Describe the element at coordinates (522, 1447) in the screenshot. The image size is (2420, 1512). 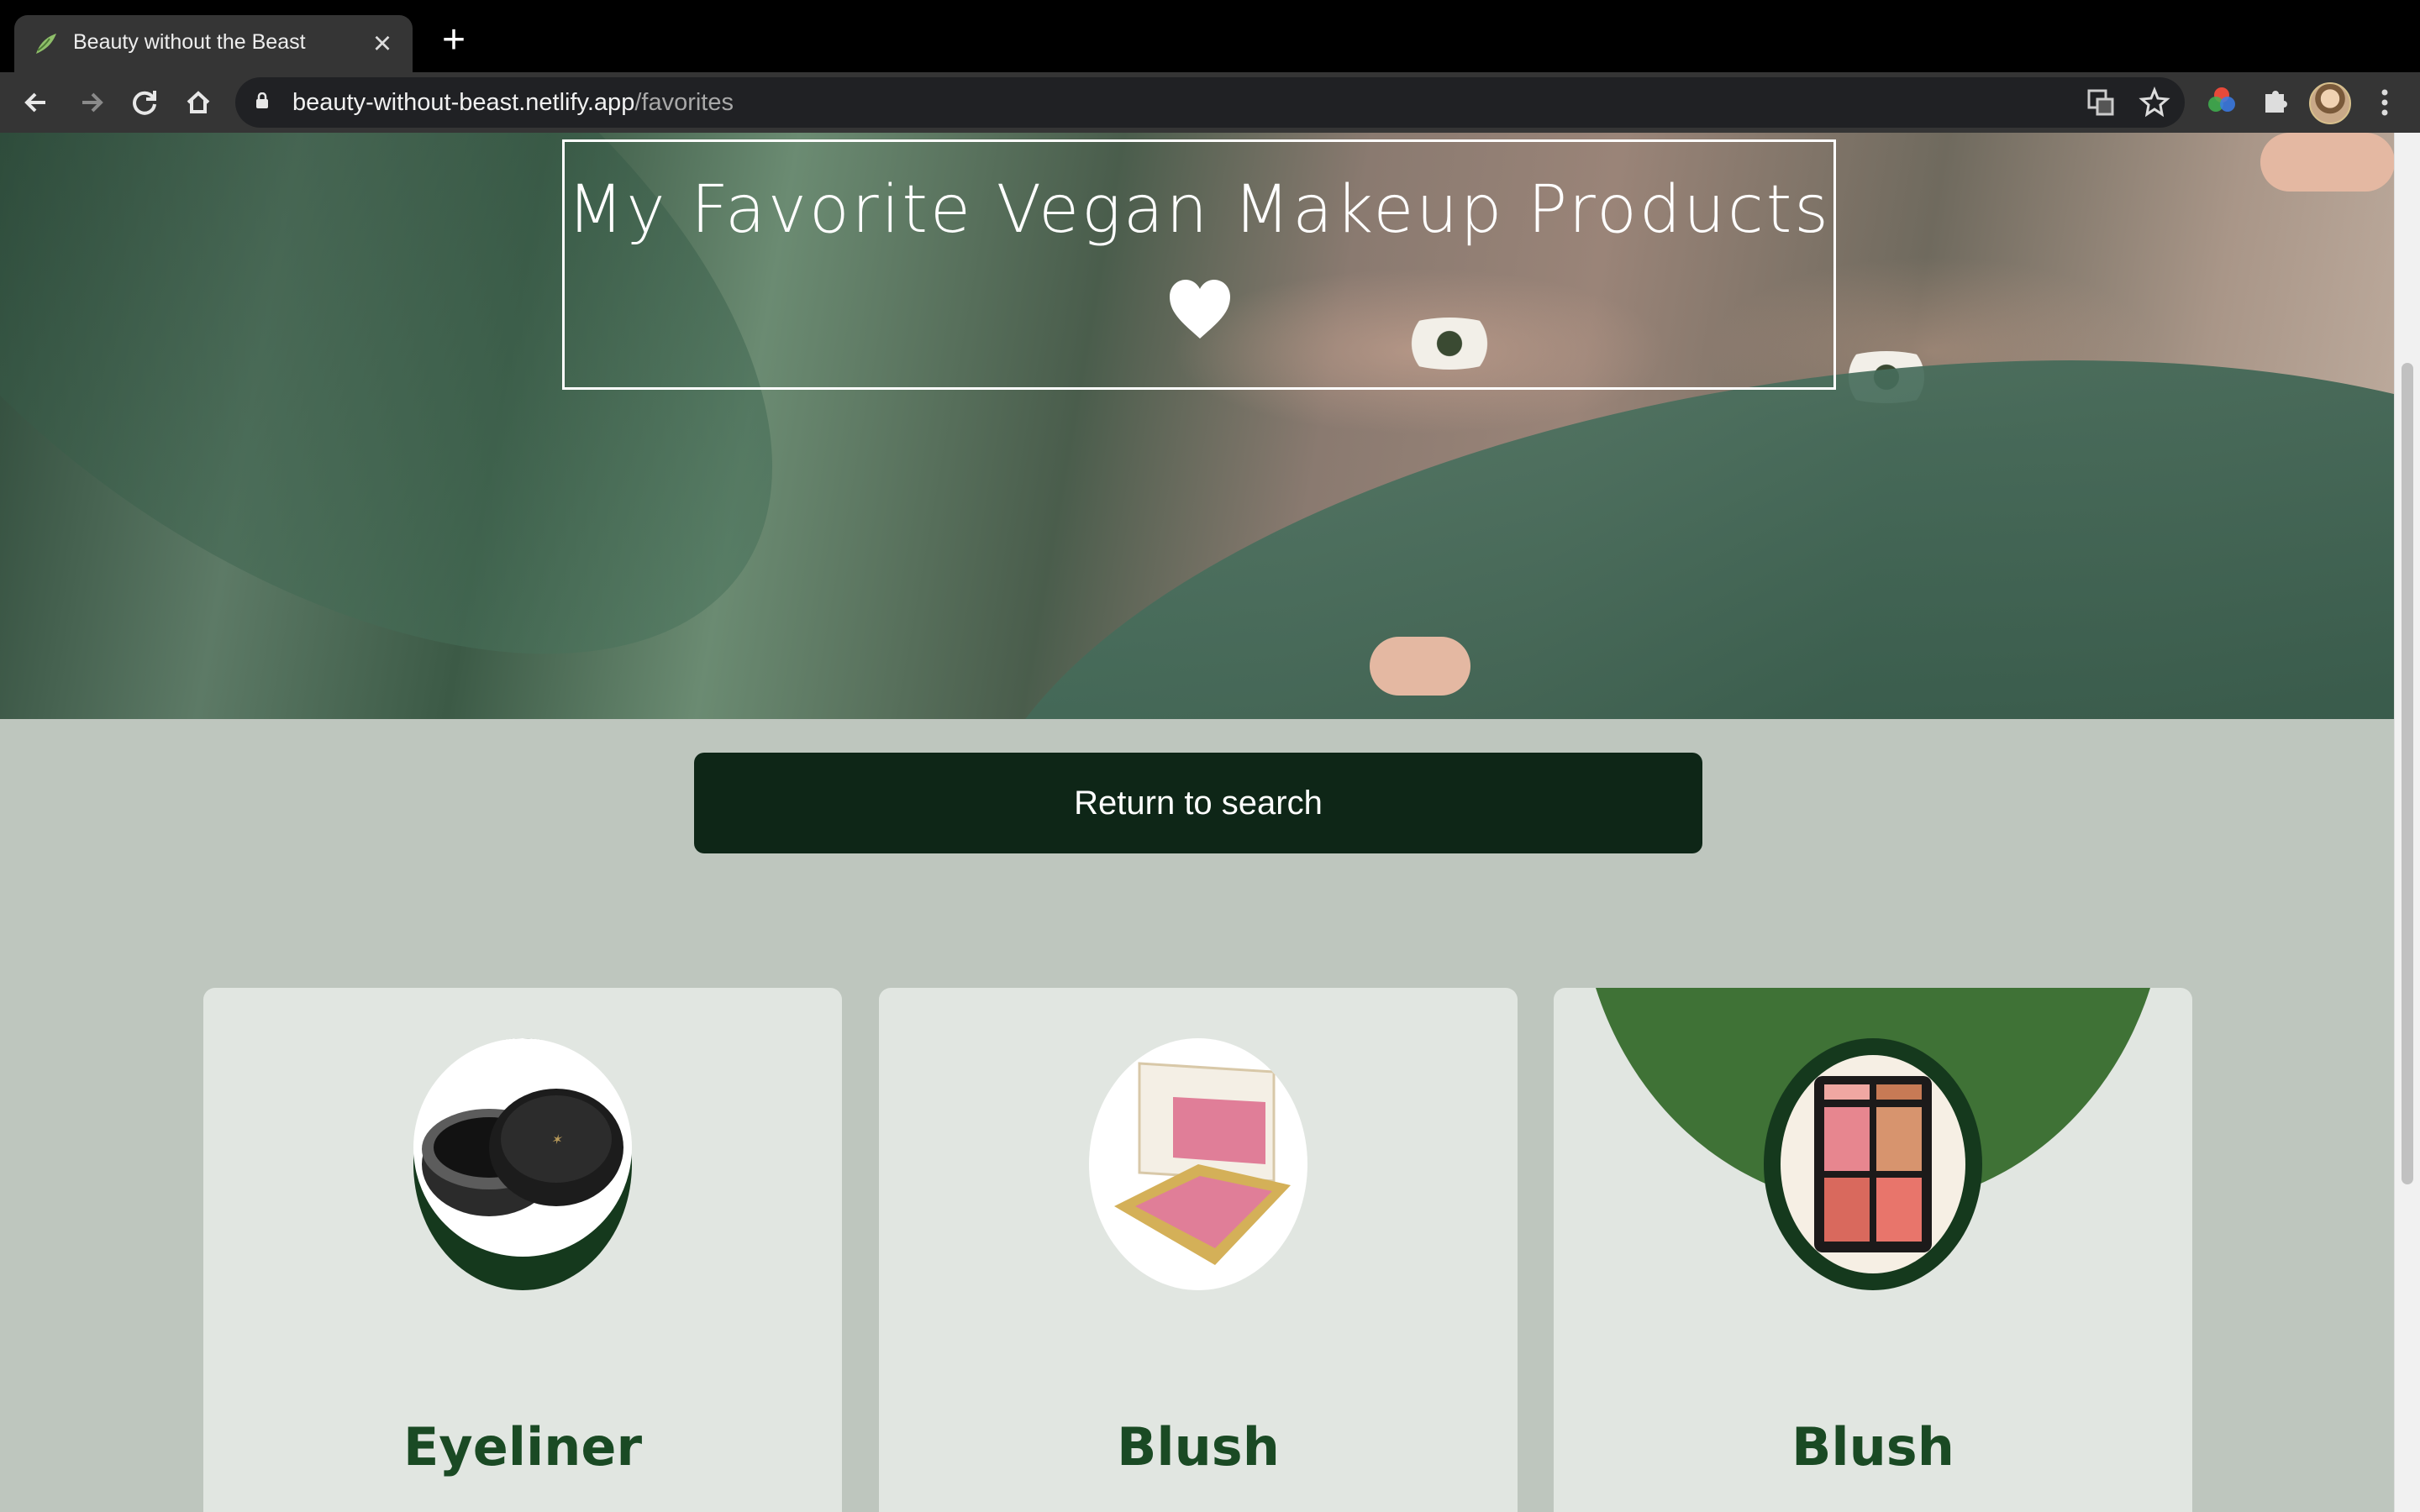
I see `card-title: Eyeliner` at that location.